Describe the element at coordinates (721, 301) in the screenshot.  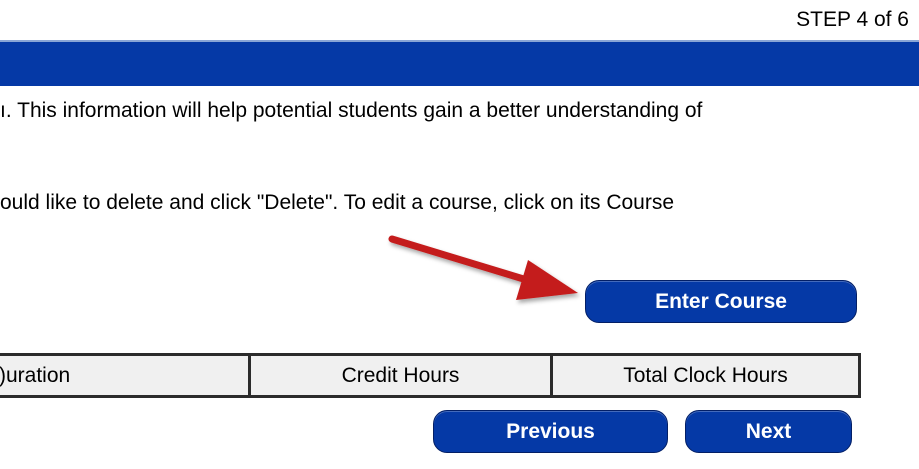
I see `enter-course-button: Enter Course` at that location.